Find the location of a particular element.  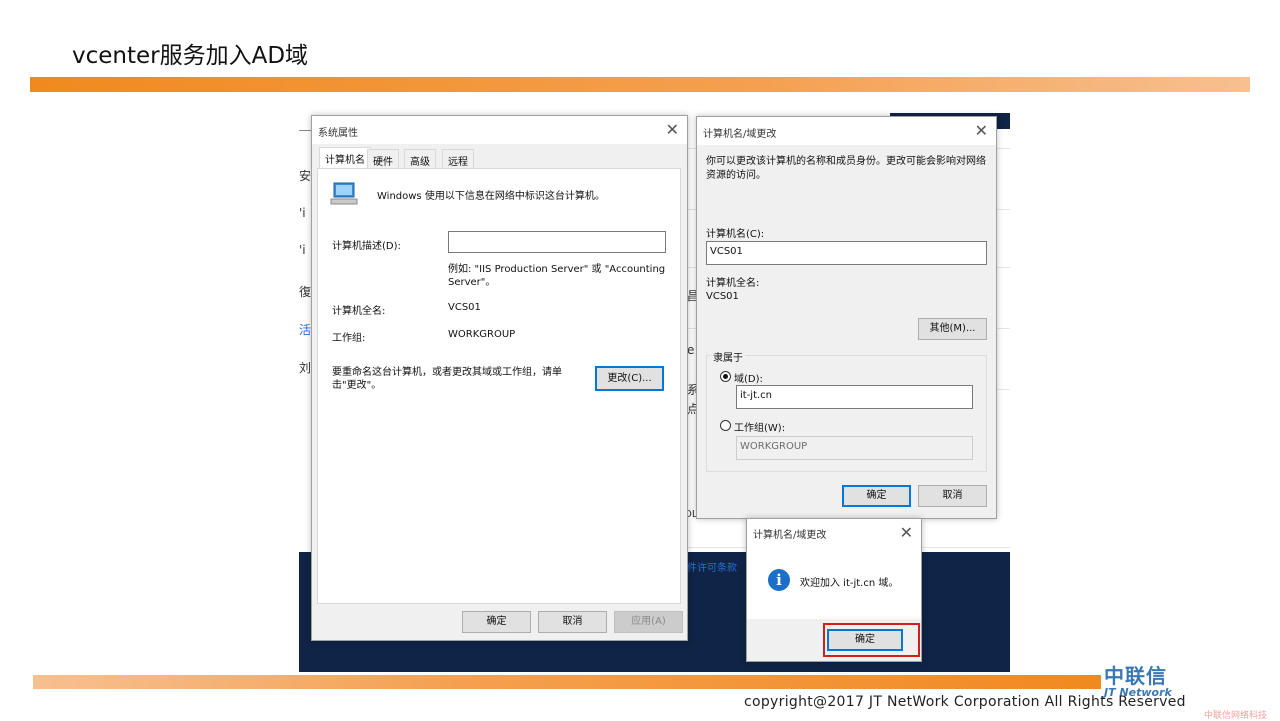

computer-icon is located at coordinates (344, 193).